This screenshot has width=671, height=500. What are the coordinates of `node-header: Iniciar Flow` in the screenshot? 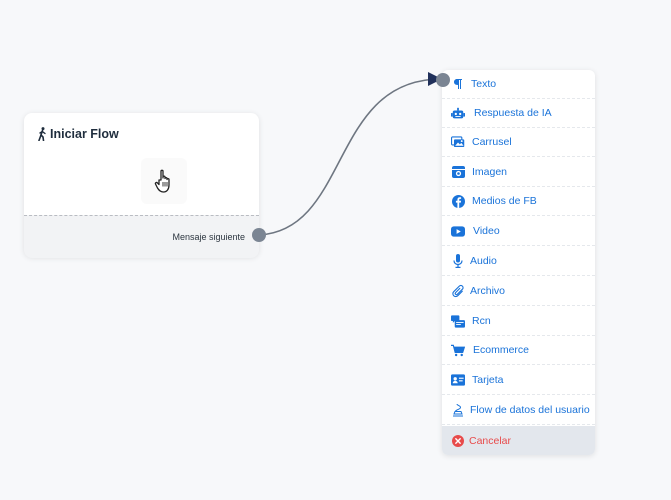 It's located at (78, 134).